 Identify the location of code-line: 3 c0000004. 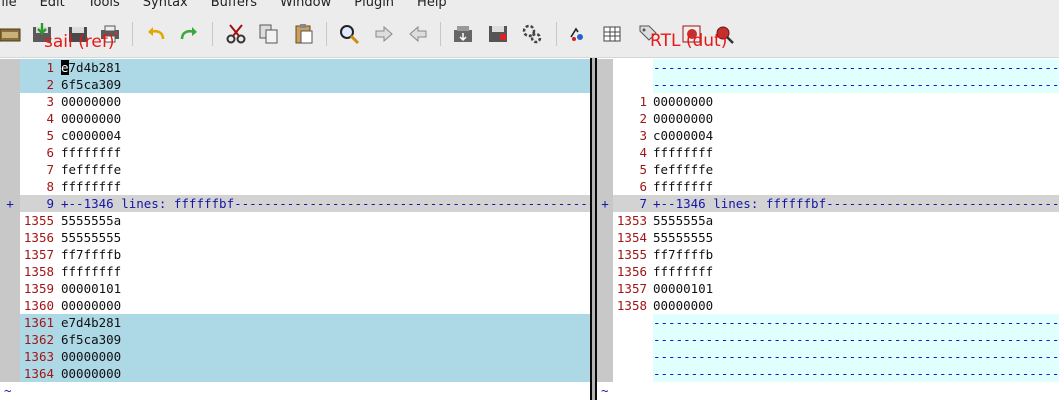
(828, 135).